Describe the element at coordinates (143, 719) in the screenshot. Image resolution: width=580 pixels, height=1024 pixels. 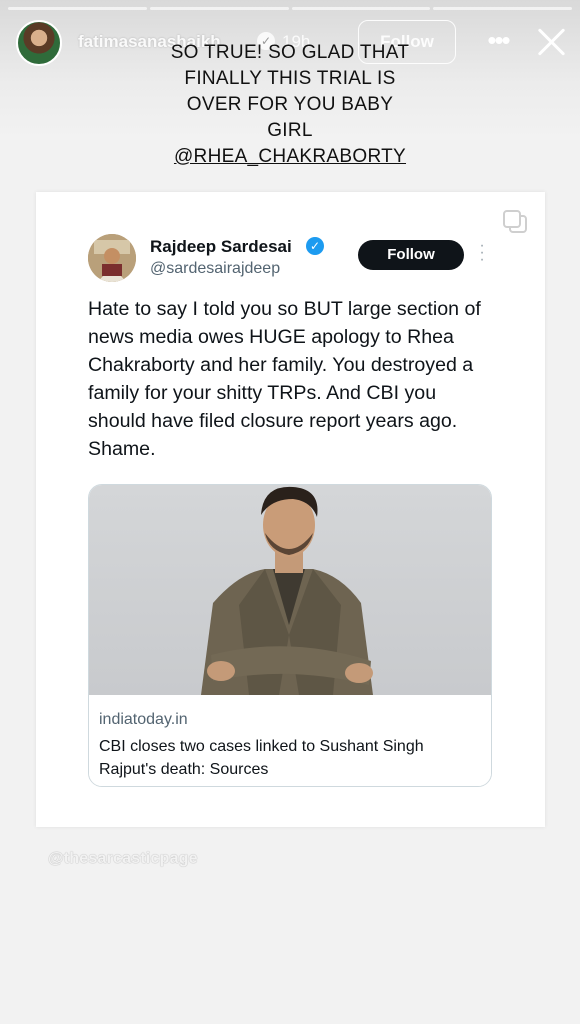
I see `link-domain: indiatoday.in` at that location.